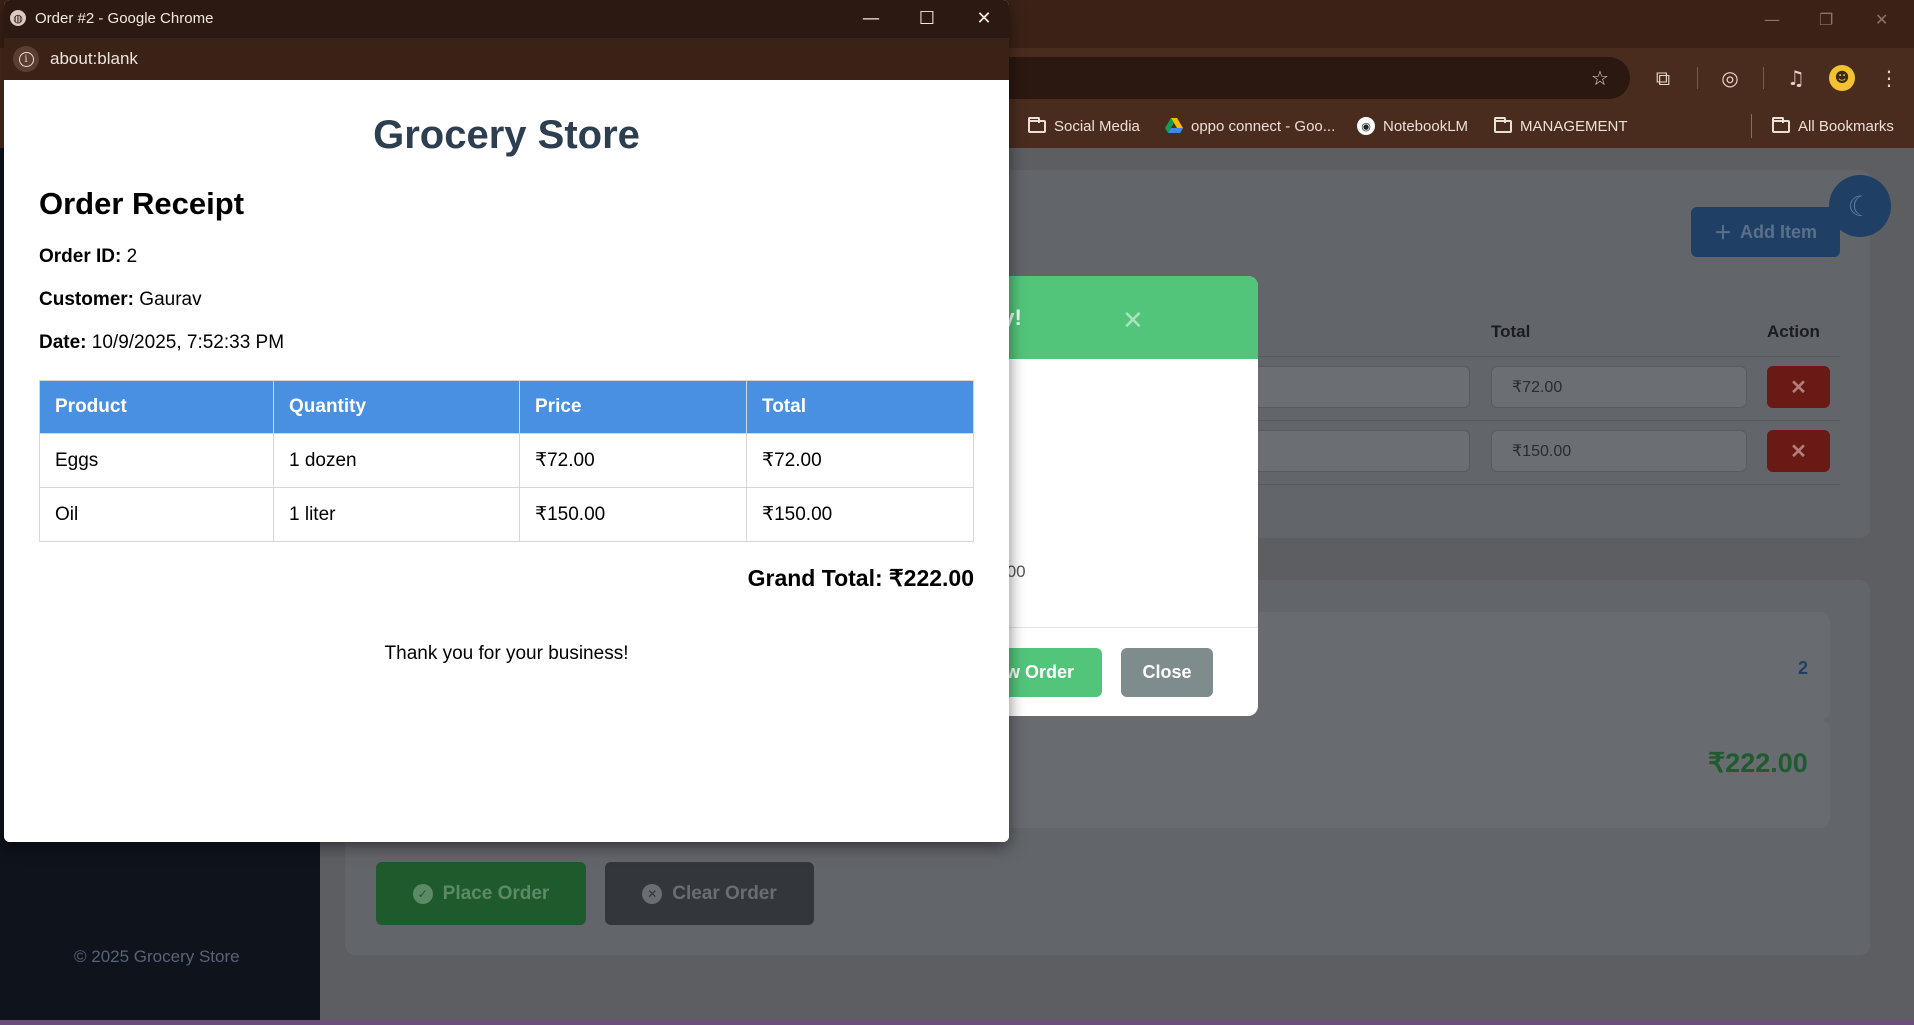 The width and height of the screenshot is (1914, 1025). I want to click on add-item-label: Add Item, so click(1778, 231).